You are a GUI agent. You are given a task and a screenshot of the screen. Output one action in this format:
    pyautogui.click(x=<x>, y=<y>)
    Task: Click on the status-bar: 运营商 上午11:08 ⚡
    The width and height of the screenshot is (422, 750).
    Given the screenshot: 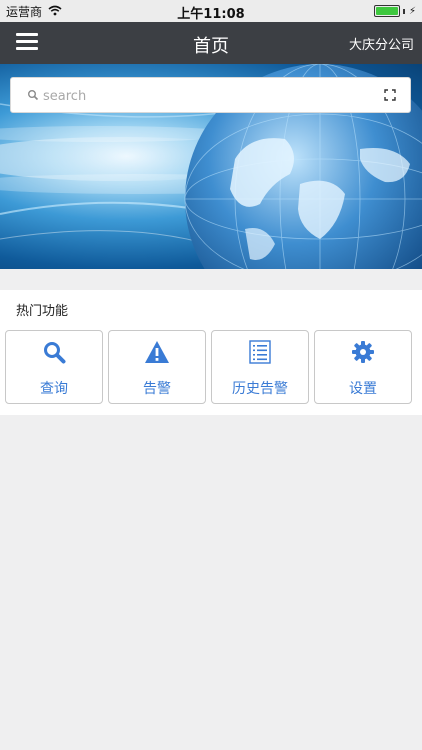 What is the action you would take?
    pyautogui.click(x=211, y=11)
    